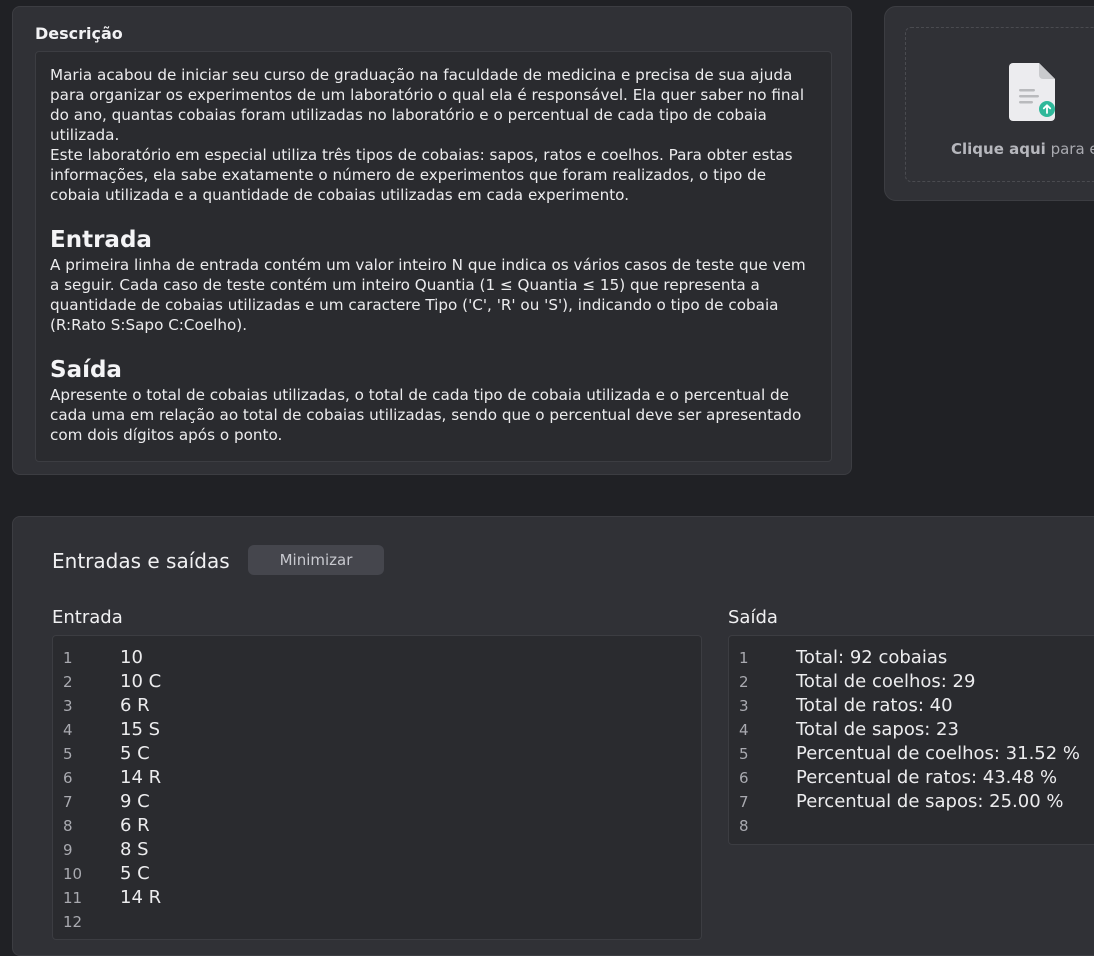  Describe the element at coordinates (141, 681) in the screenshot. I see `line-text: 10 C` at that location.